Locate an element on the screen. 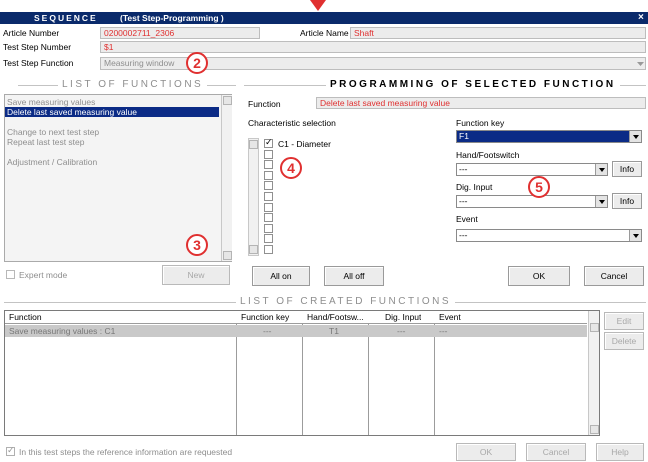  window-subtitle: (Test Step-Programming ) is located at coordinates (172, 18).